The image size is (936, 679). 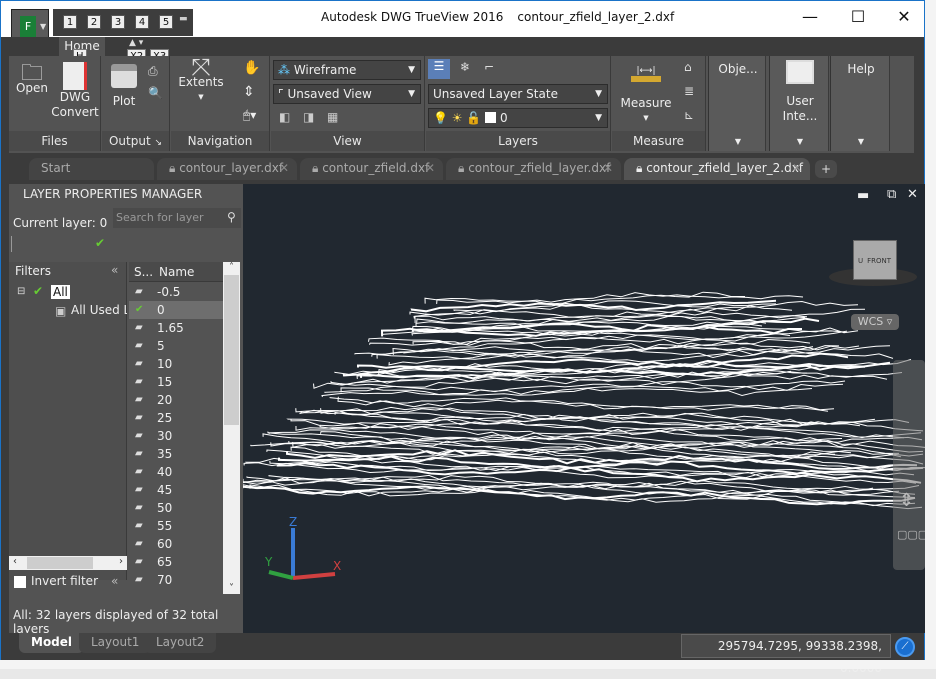 What do you see at coordinates (158, 143) in the screenshot?
I see `dialog-launcher-icon: ↘` at bounding box center [158, 143].